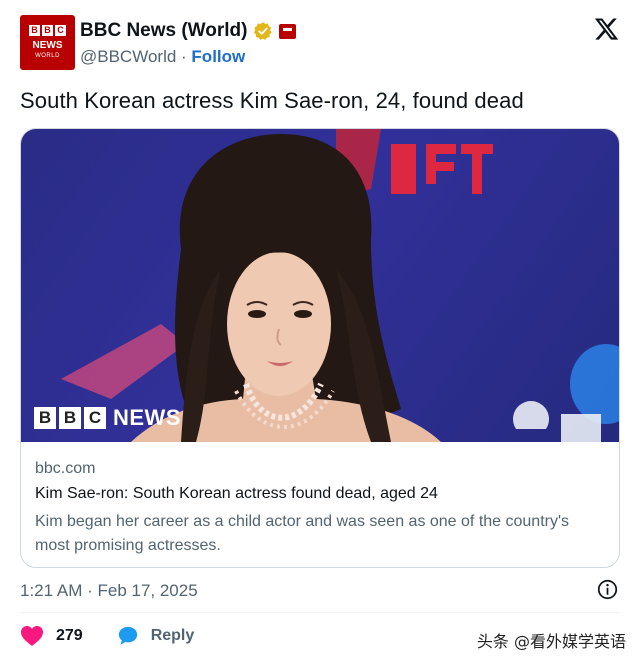 Image resolution: width=640 pixels, height=661 pixels. I want to click on watermark: 头条 @看外媒学英语, so click(551, 641).